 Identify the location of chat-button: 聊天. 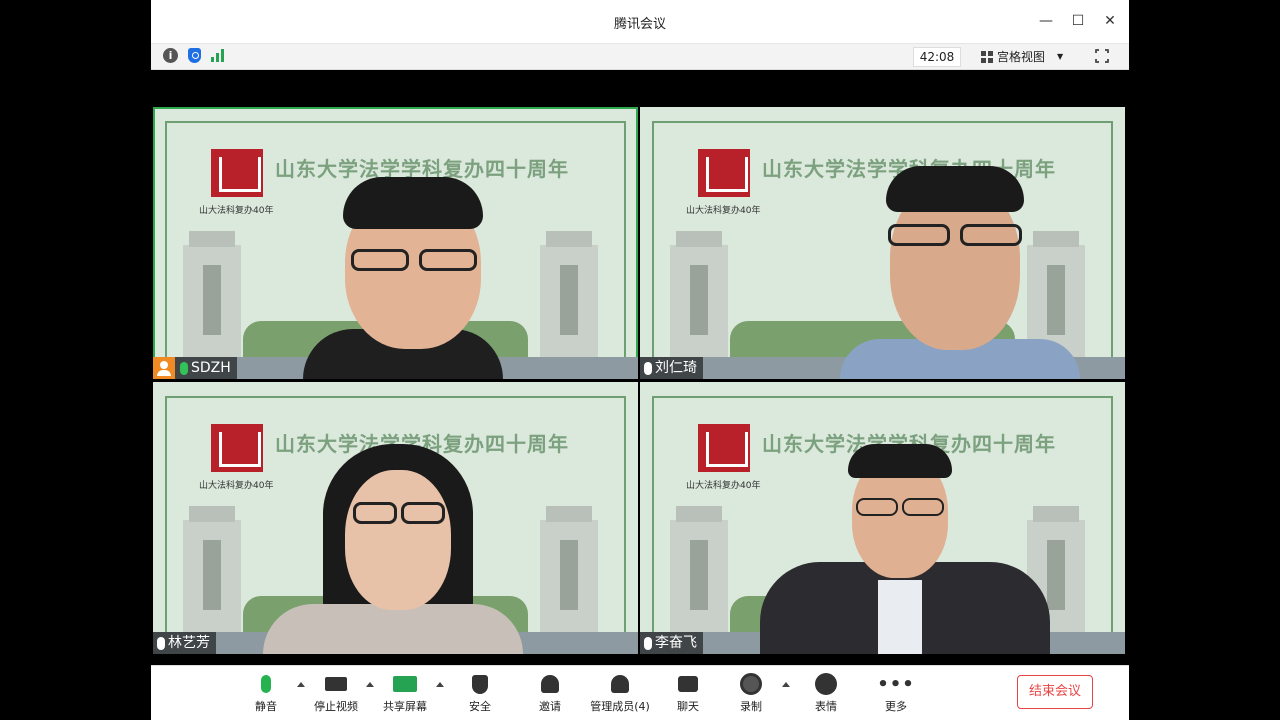
(688, 694).